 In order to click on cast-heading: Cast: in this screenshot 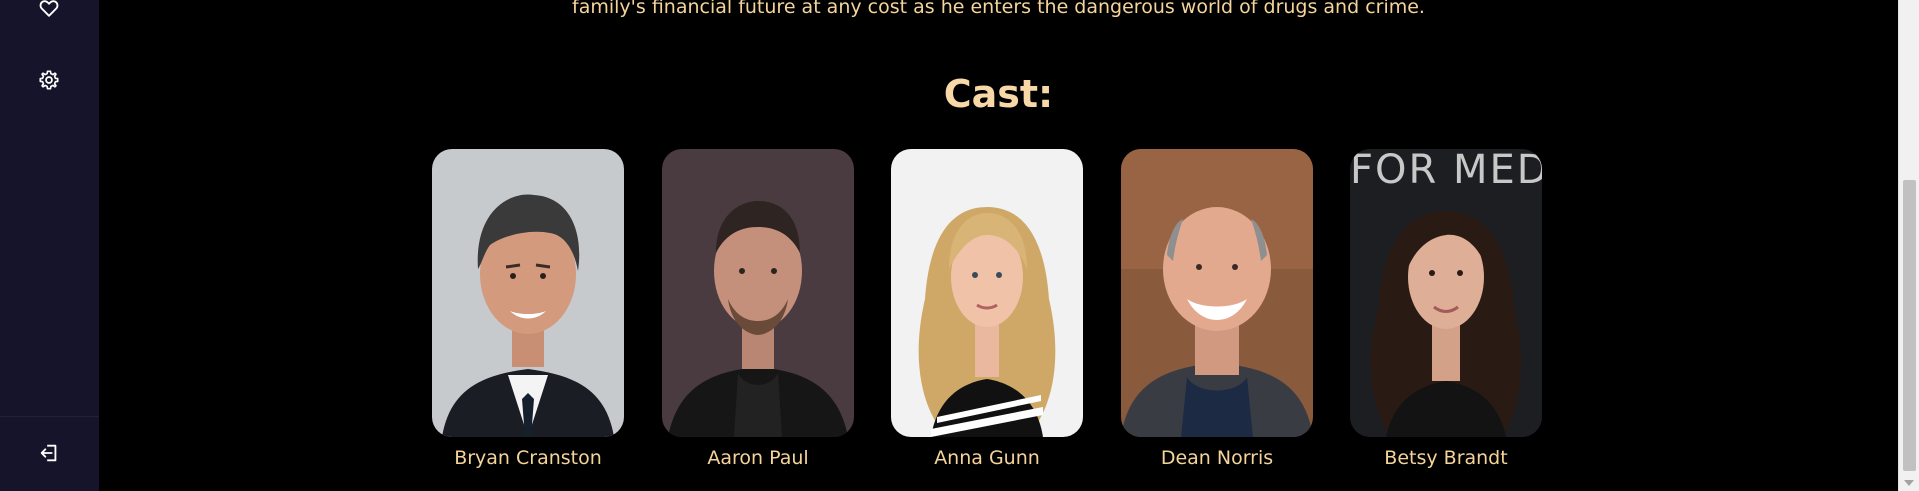, I will do `click(998, 94)`.